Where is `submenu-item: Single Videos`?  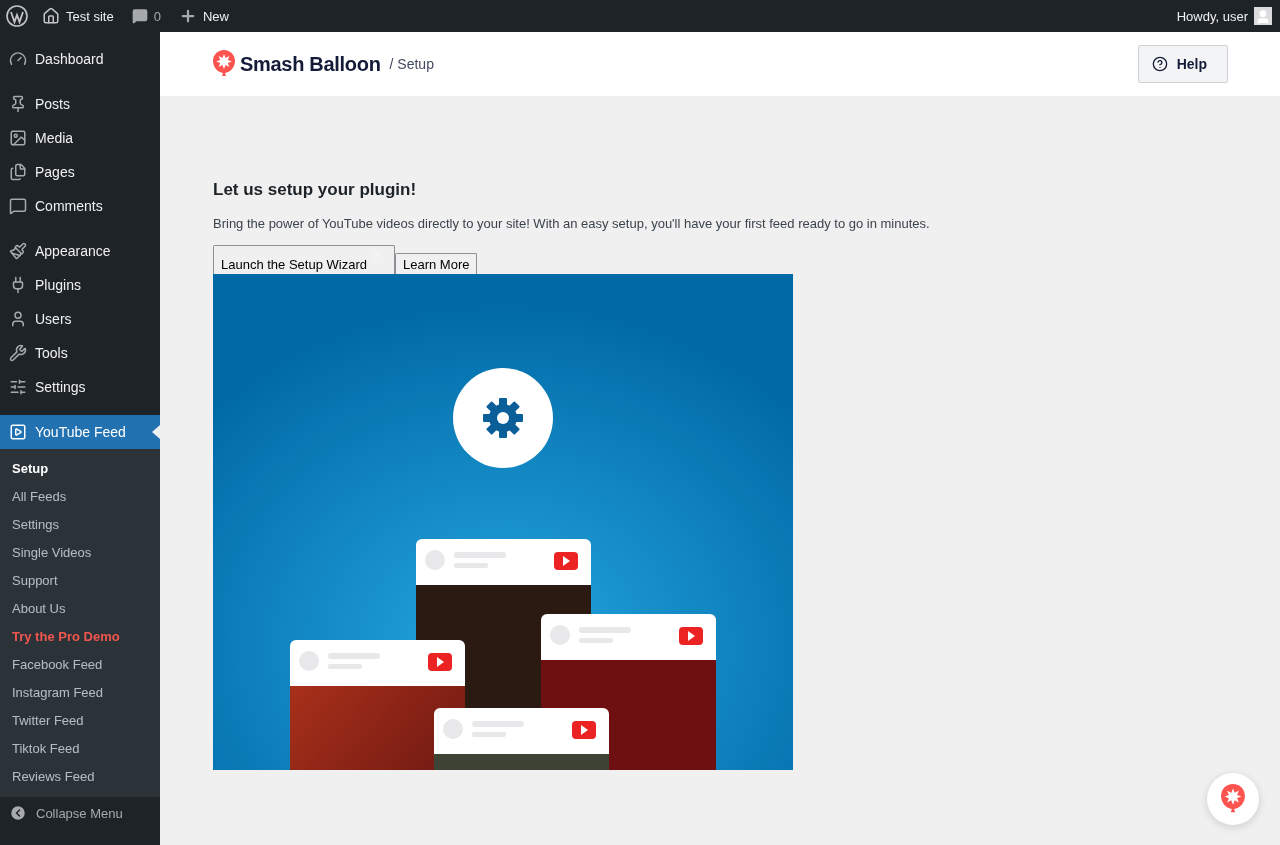 submenu-item: Single Videos is located at coordinates (80, 552).